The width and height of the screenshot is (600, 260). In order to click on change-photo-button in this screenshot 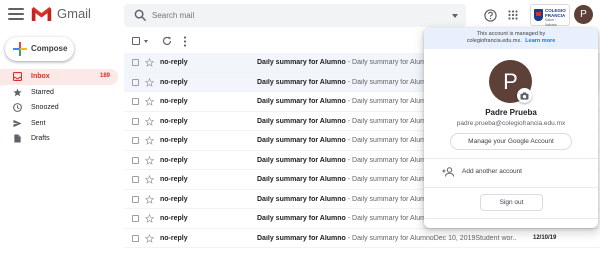, I will do `click(524, 95)`.